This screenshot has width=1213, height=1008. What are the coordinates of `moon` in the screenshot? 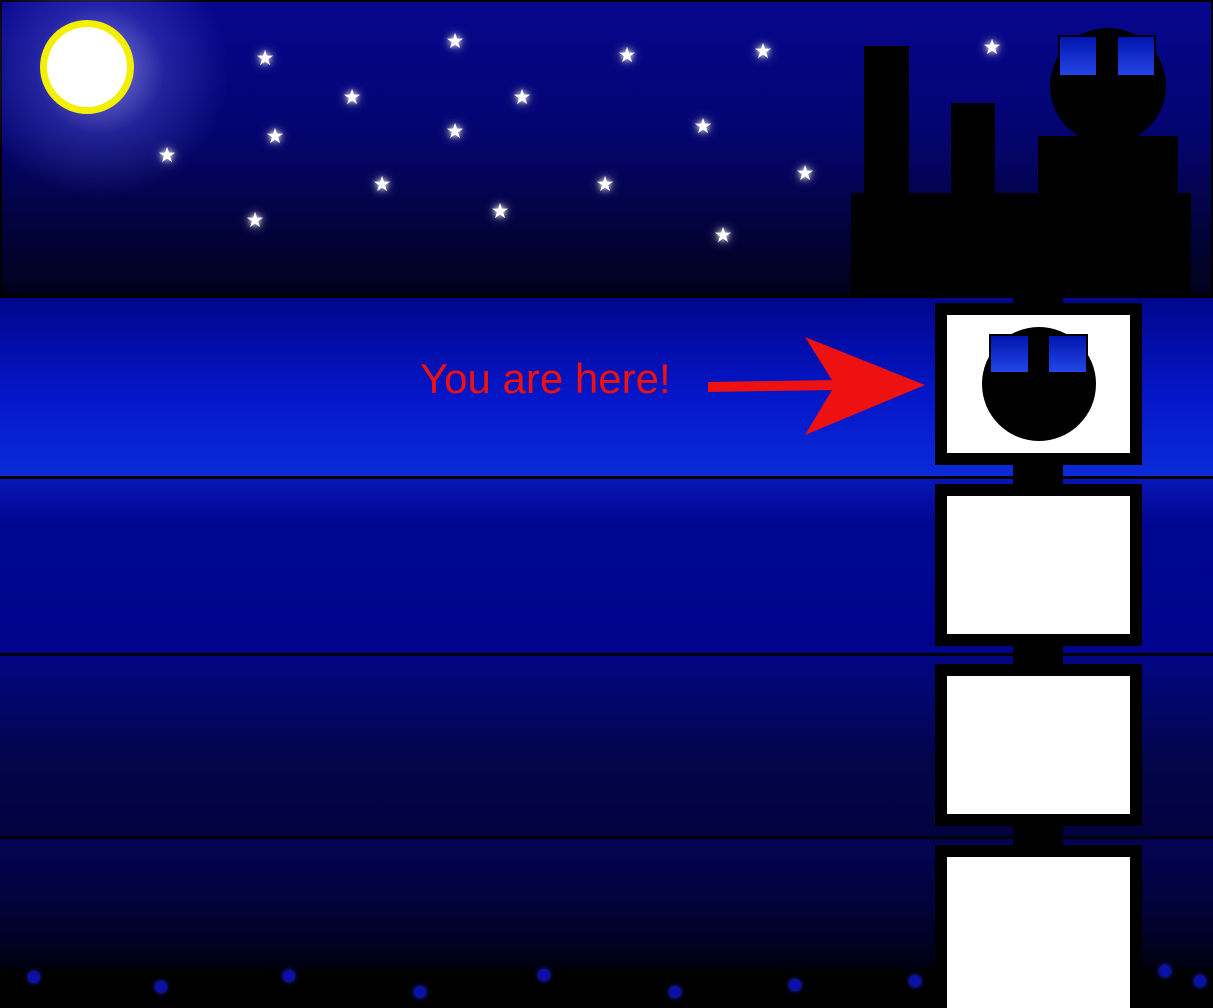 It's located at (87, 67).